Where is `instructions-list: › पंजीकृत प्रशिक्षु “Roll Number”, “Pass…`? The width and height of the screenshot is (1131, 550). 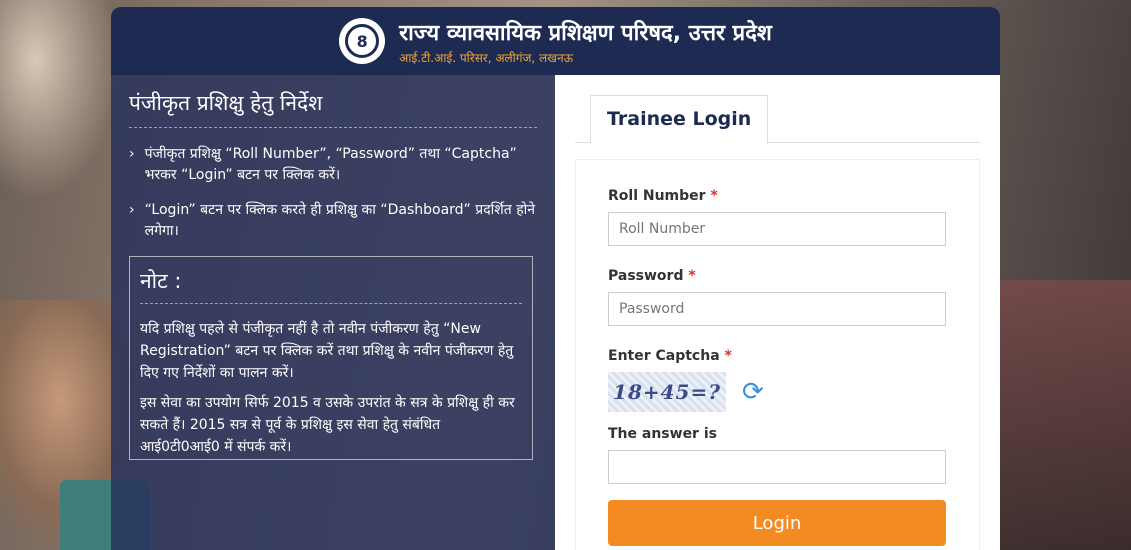 instructions-list: › पंजीकृत प्रशिक्षु “Roll Number”, “Pass… is located at coordinates (333, 193).